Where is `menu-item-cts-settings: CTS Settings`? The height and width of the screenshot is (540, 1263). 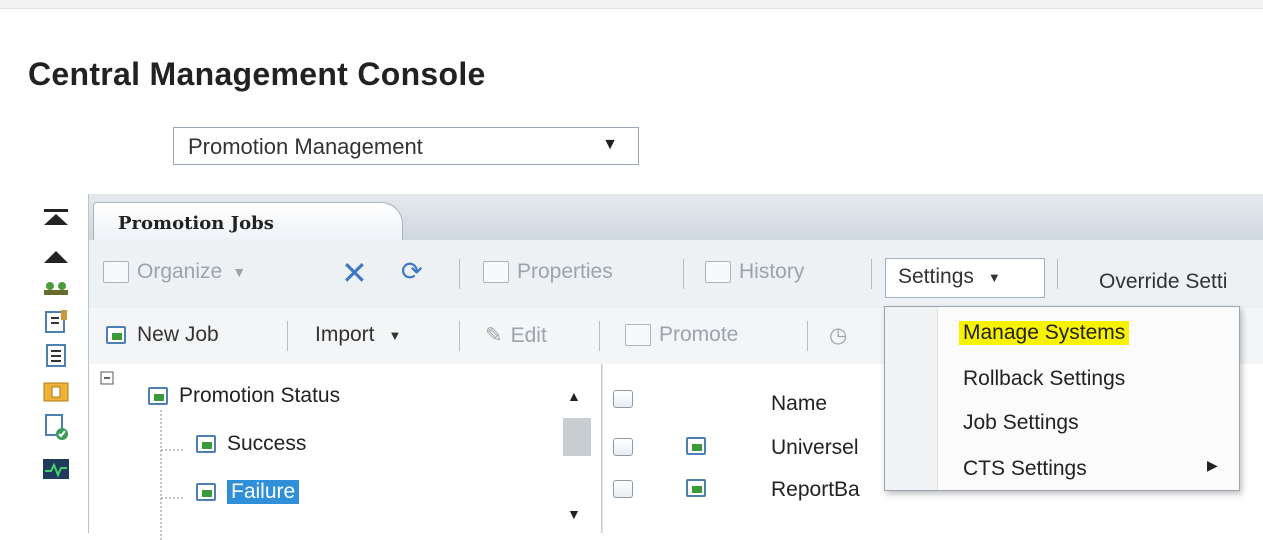
menu-item-cts-settings: CTS Settings is located at coordinates (1025, 469).